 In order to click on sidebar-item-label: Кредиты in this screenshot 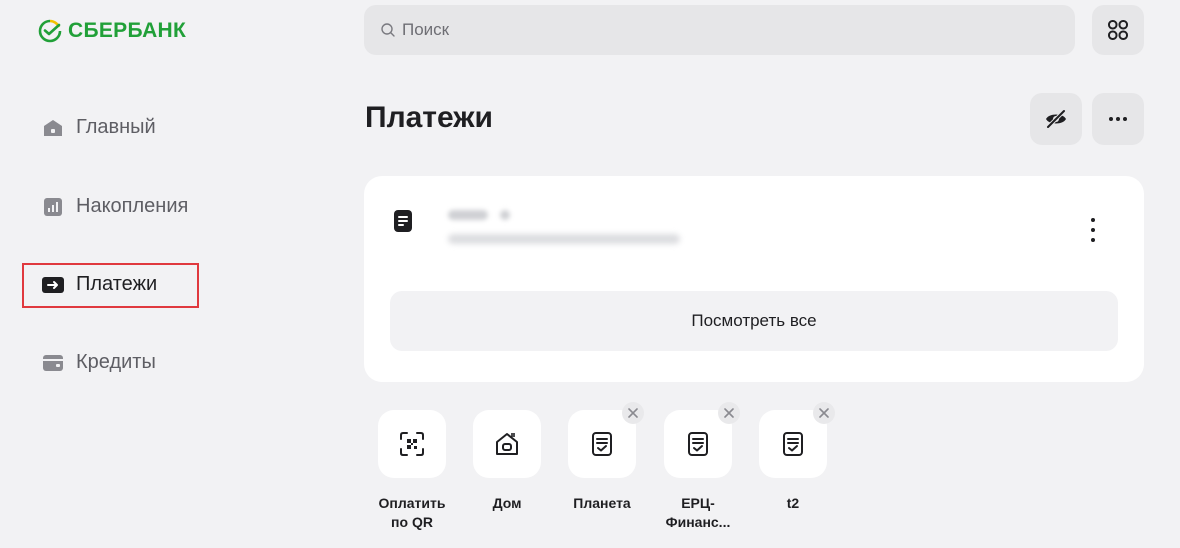, I will do `click(116, 362)`.